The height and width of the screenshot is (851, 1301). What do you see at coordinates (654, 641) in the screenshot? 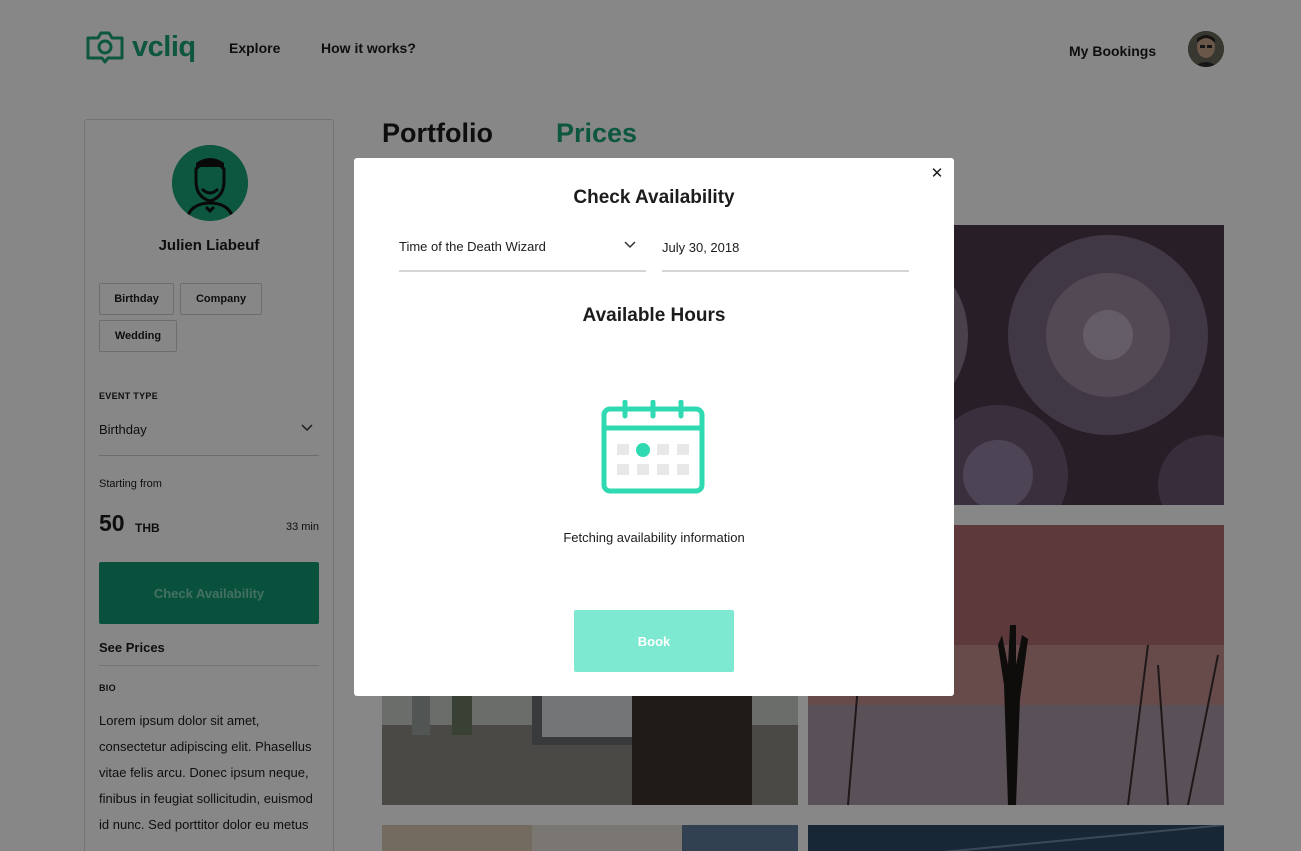
I see `book-button: Book` at bounding box center [654, 641].